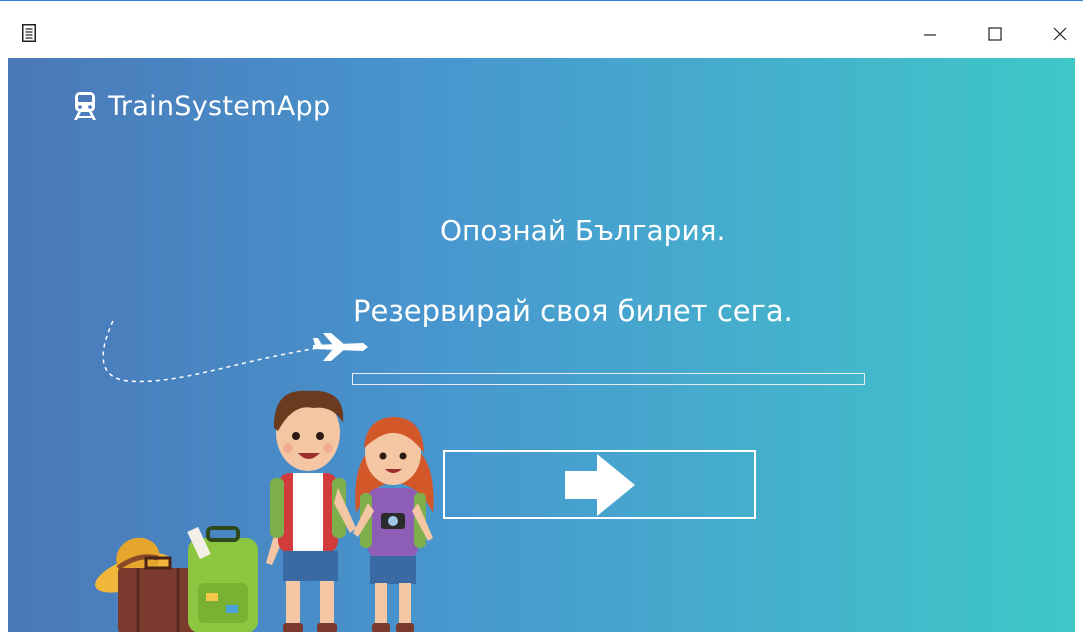 The height and width of the screenshot is (632, 1083). Describe the element at coordinates (583, 230) in the screenshot. I see `hero-headline: Опознай България.` at that location.